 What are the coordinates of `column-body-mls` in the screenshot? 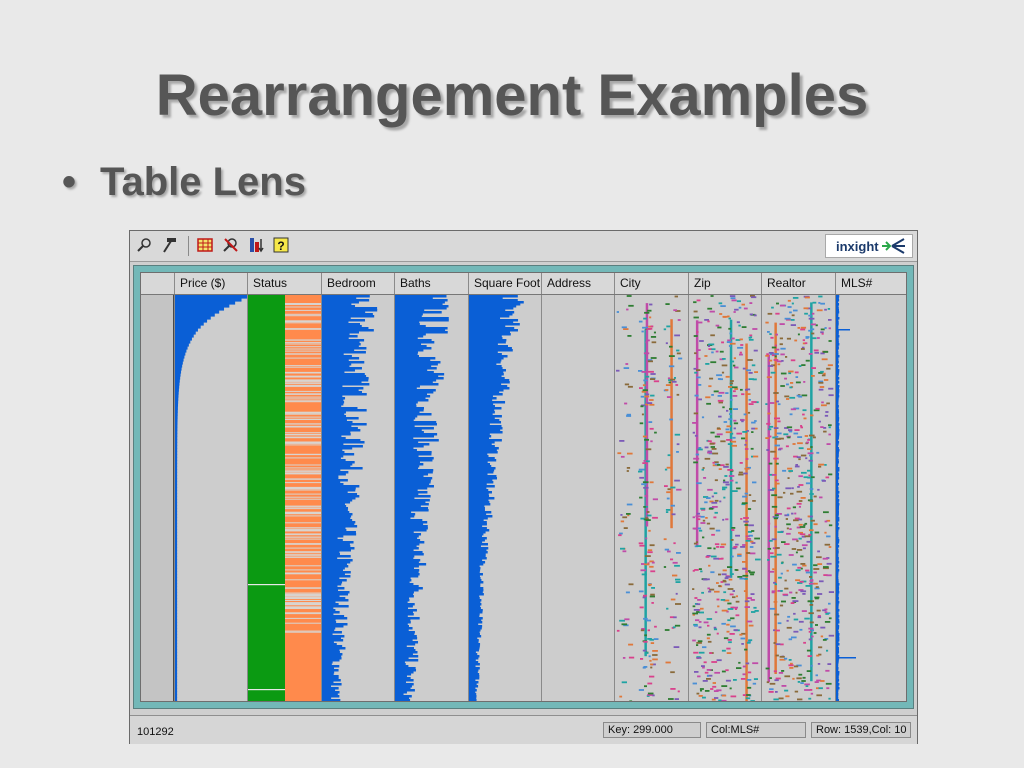 It's located at (870, 498).